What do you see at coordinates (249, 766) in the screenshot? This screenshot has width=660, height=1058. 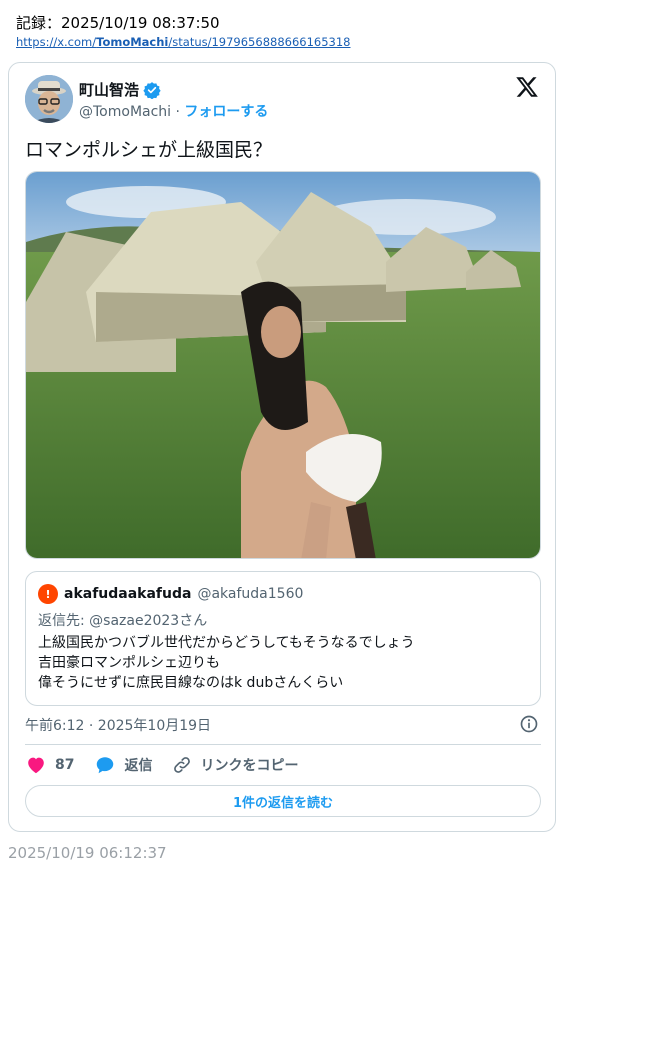 I see `copy-link-label: リンクをコピー` at bounding box center [249, 766].